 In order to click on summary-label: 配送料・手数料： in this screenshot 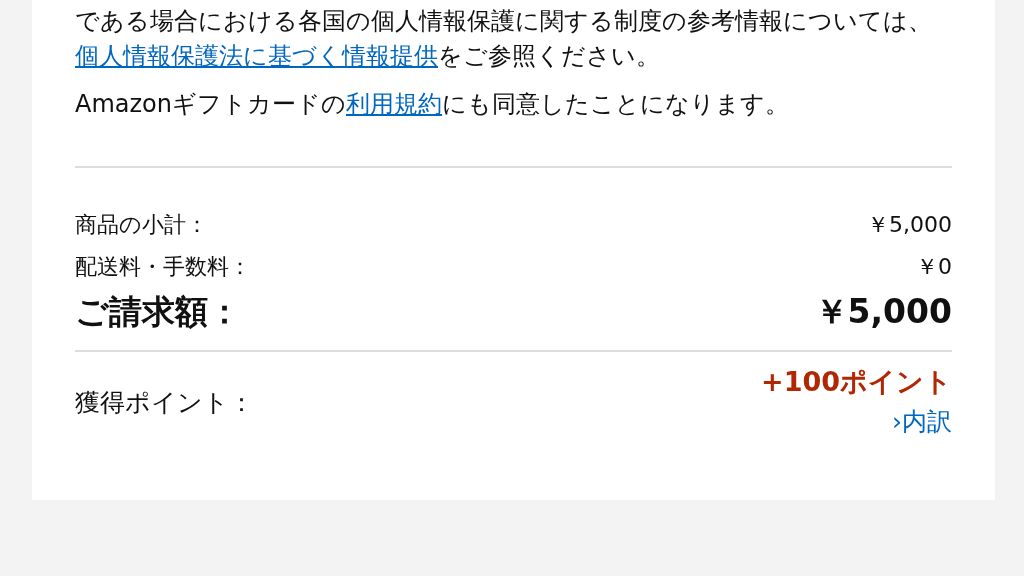, I will do `click(163, 267)`.